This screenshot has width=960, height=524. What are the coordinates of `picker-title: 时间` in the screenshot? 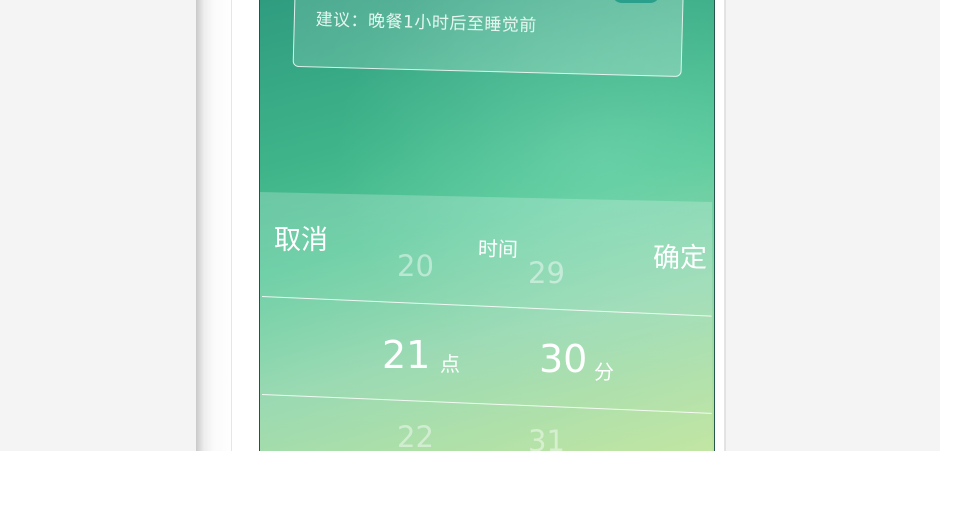 It's located at (498, 249).